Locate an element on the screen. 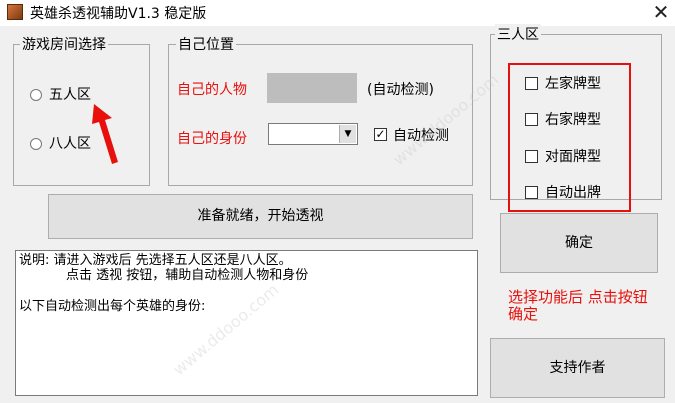 Image resolution: width=675 pixels, height=403 pixels. red-arrow-annotation is located at coordinates (105, 134).